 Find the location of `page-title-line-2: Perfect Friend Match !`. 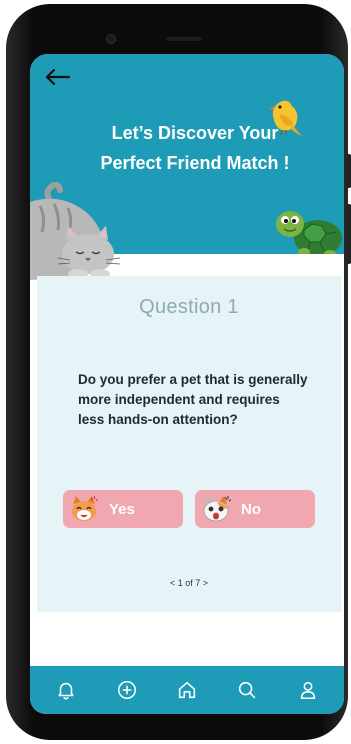

page-title-line-2: Perfect Friend Match ! is located at coordinates (195, 163).